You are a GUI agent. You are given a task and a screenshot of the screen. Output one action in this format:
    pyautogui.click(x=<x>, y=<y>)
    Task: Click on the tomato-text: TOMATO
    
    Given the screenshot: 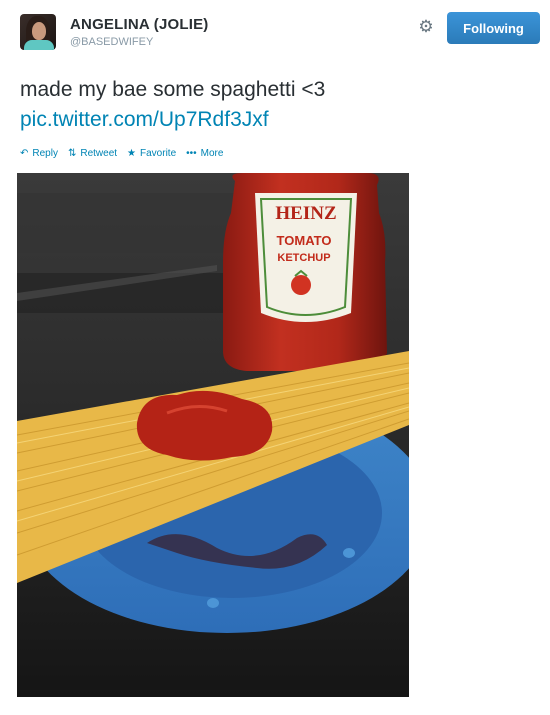 What is the action you would take?
    pyautogui.click(x=304, y=240)
    